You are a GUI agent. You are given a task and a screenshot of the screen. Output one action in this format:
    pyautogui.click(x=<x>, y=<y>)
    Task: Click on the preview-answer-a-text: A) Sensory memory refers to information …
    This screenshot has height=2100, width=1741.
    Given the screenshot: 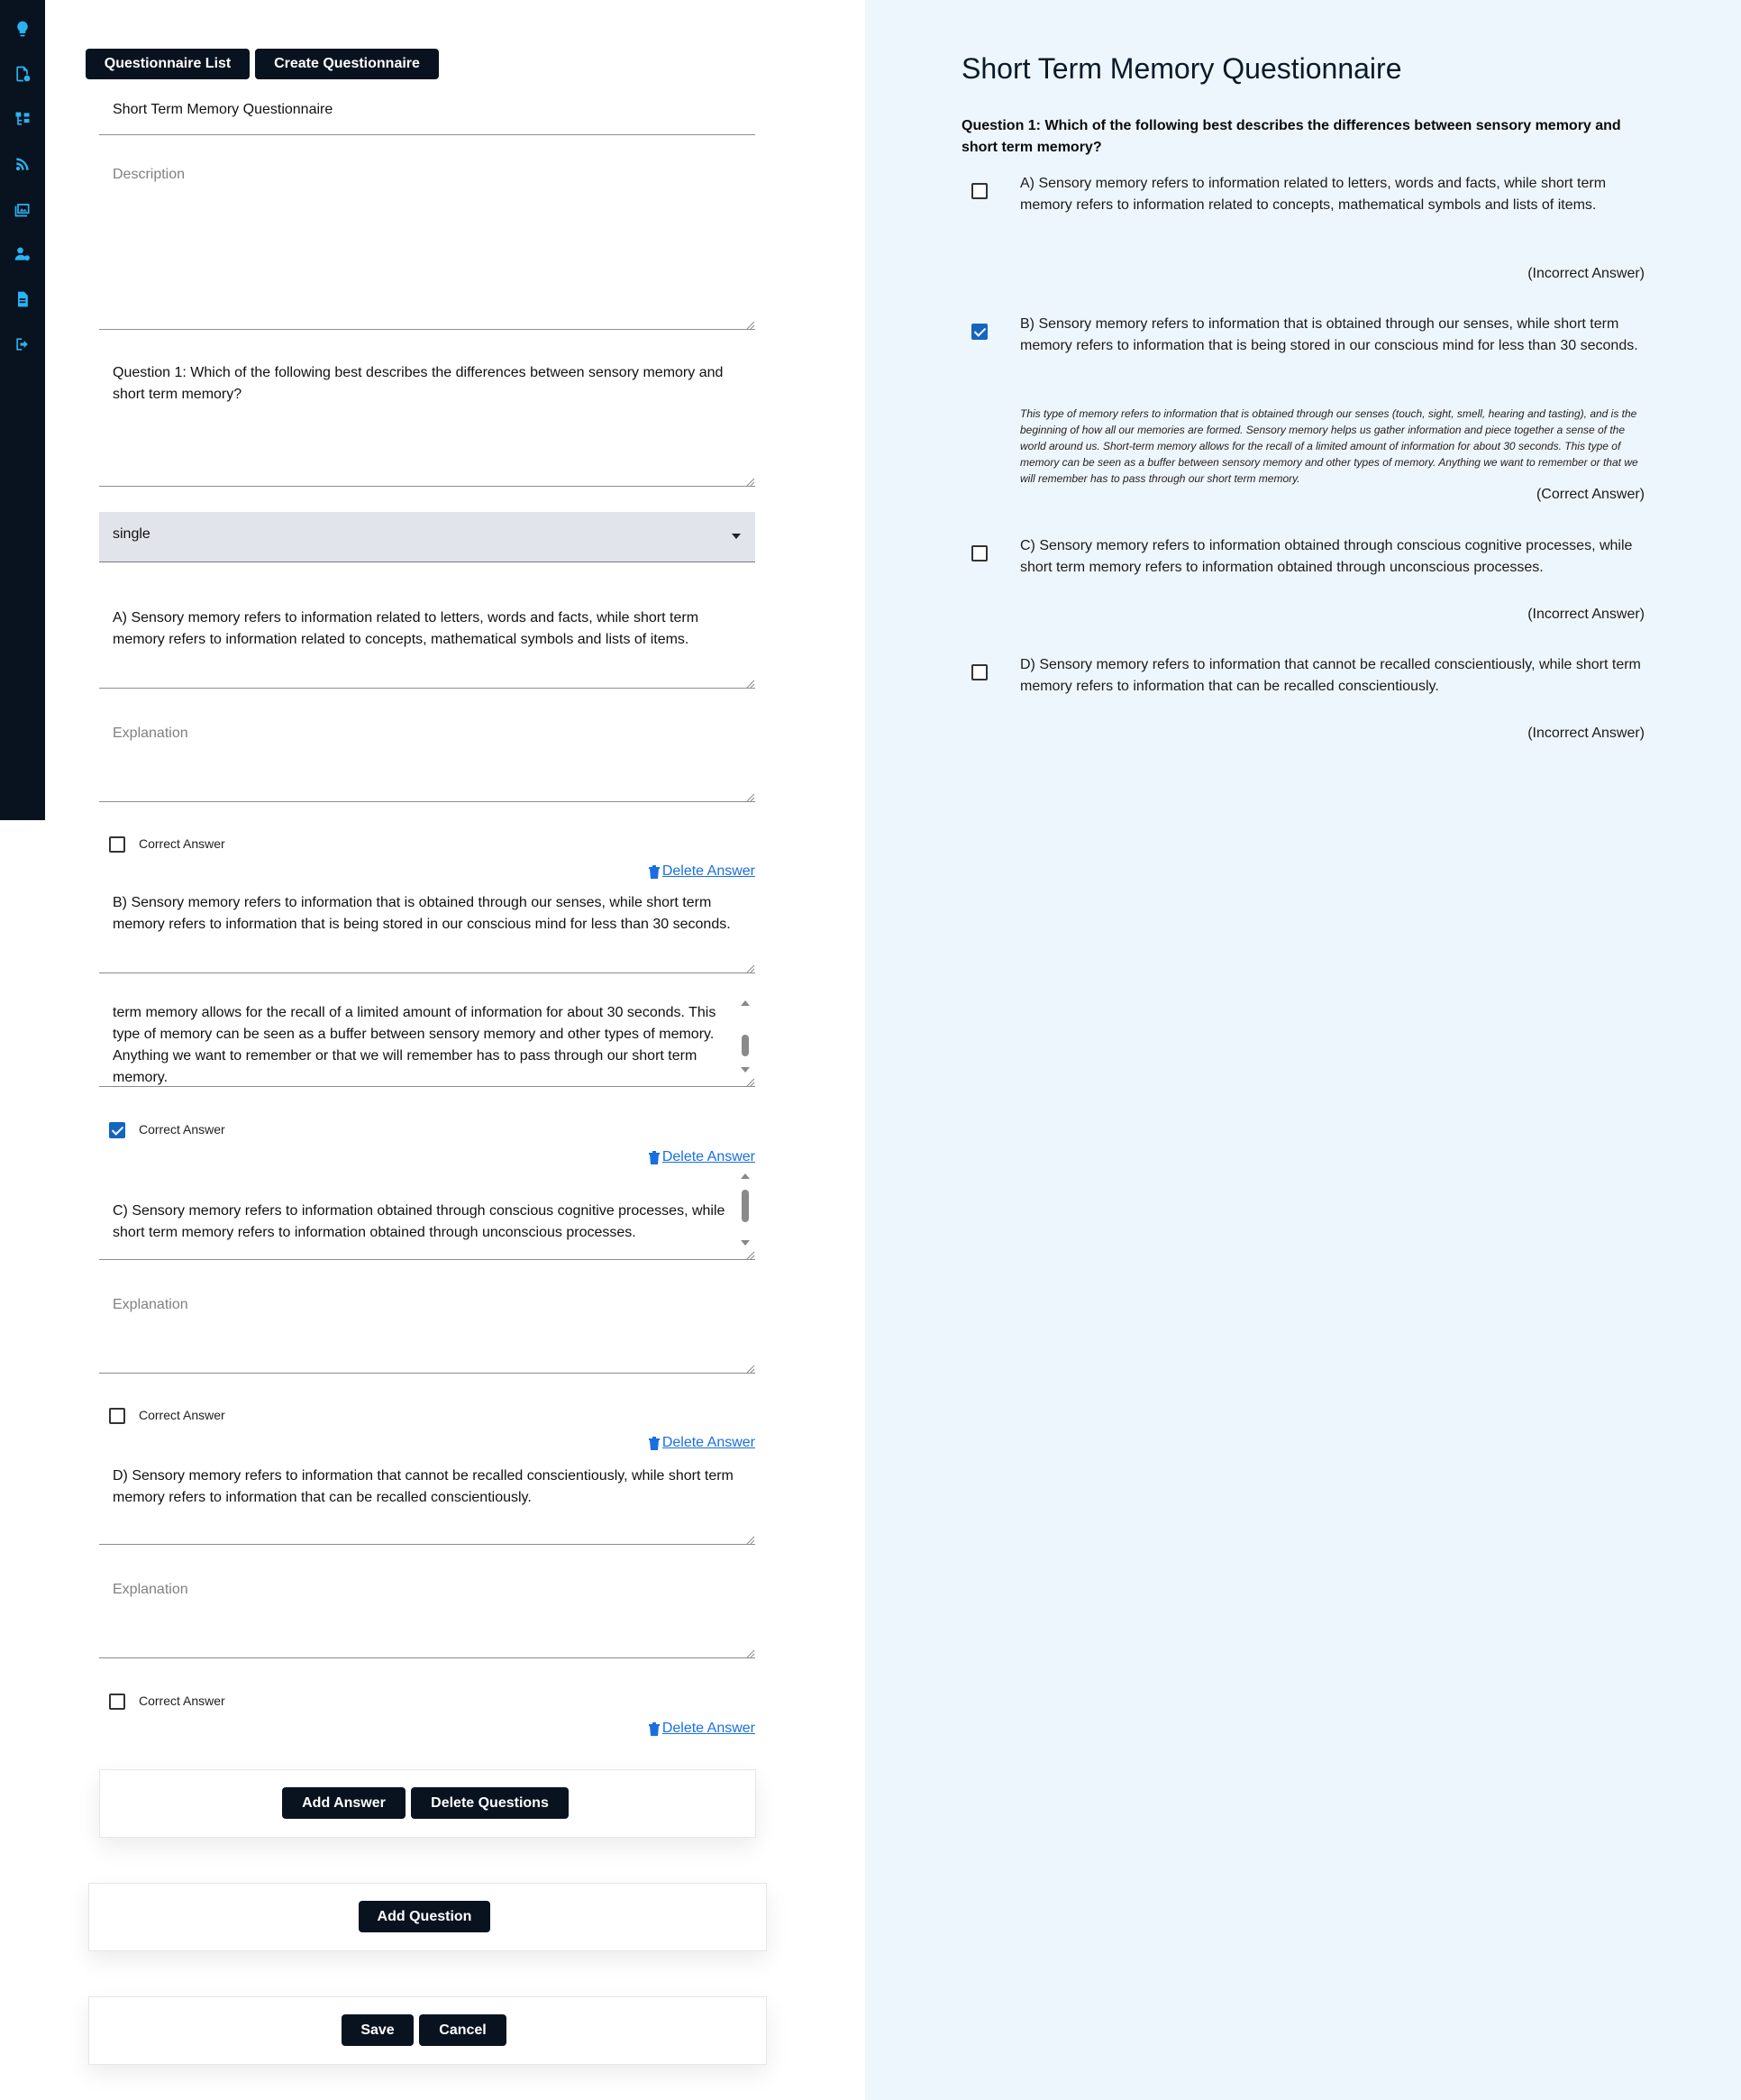 What is the action you would take?
    pyautogui.click(x=1313, y=194)
    